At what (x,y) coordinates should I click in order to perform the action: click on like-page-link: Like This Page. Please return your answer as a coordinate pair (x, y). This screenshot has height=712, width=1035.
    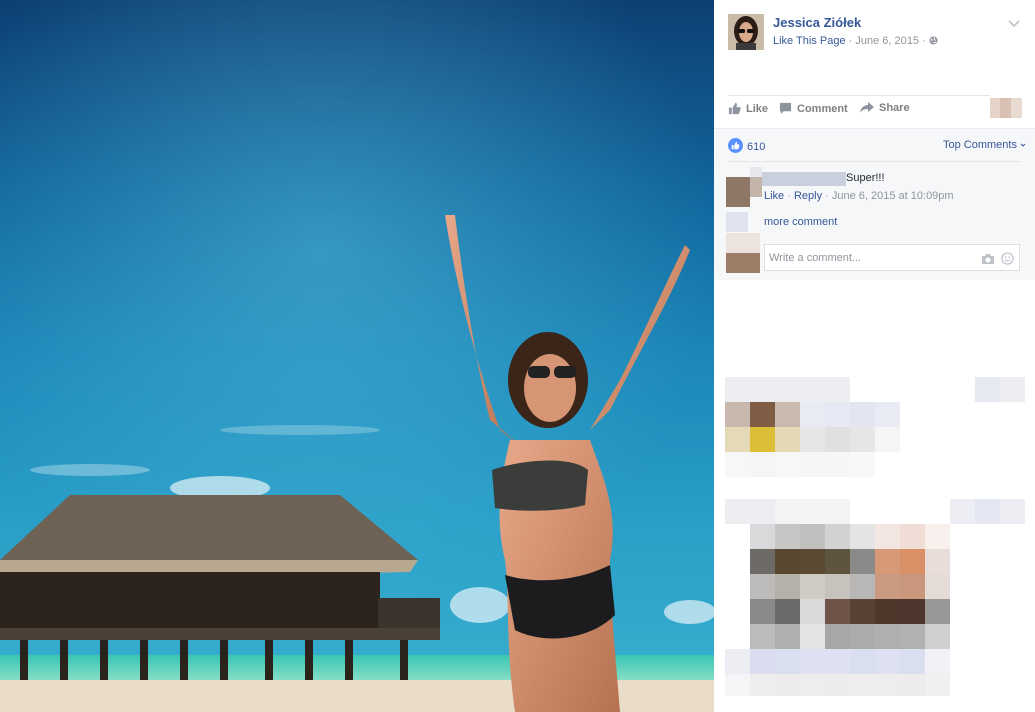
    Looking at the image, I should click on (809, 41).